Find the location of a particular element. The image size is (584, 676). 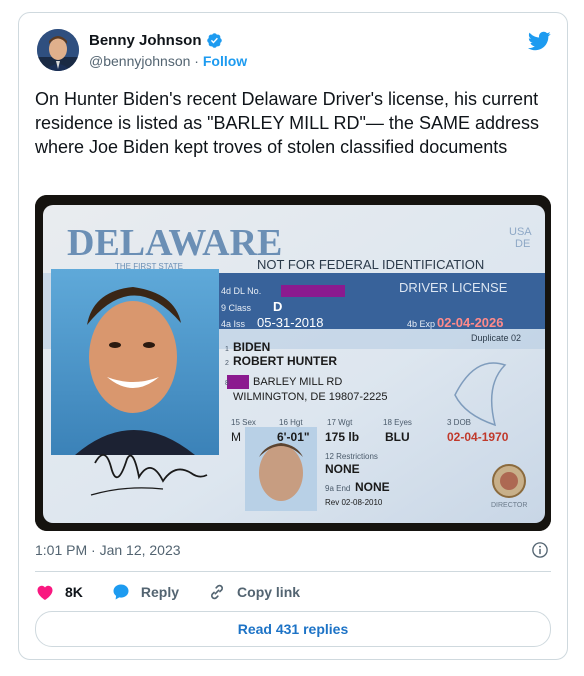

tweet-timestamp: 1:01 PM · Jan 12, 2023 is located at coordinates (108, 550).